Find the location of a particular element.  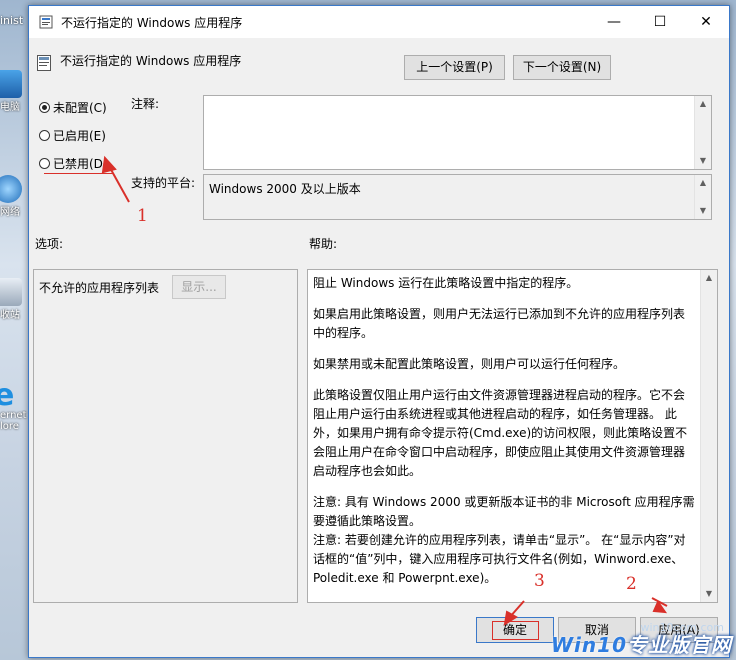

close-icon: ✕ is located at coordinates (706, 22).